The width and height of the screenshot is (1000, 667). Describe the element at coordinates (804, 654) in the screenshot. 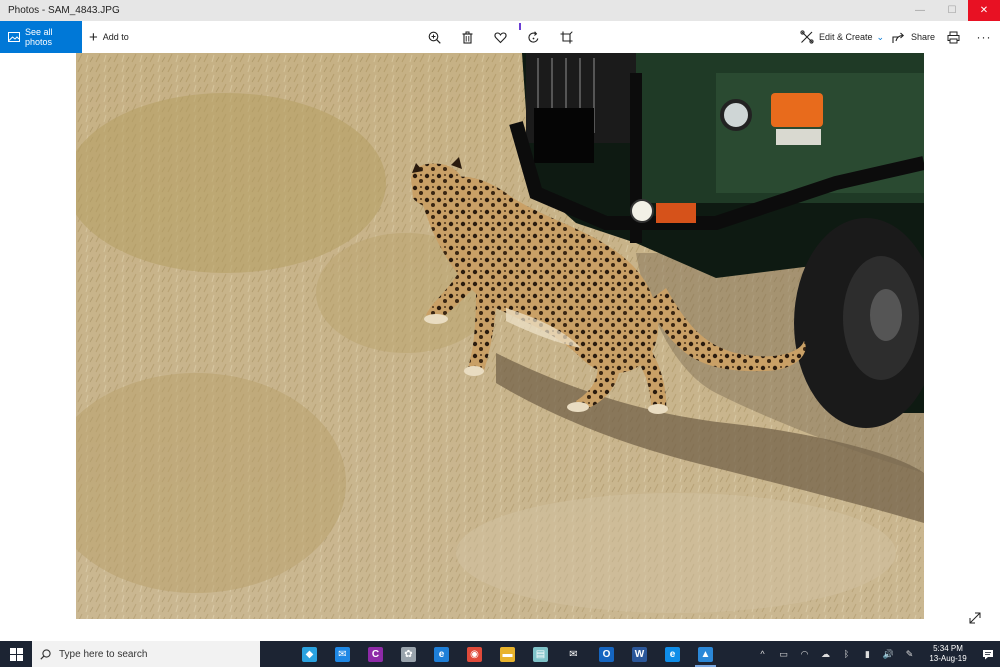

I see `tray-icon: ◠` at that location.